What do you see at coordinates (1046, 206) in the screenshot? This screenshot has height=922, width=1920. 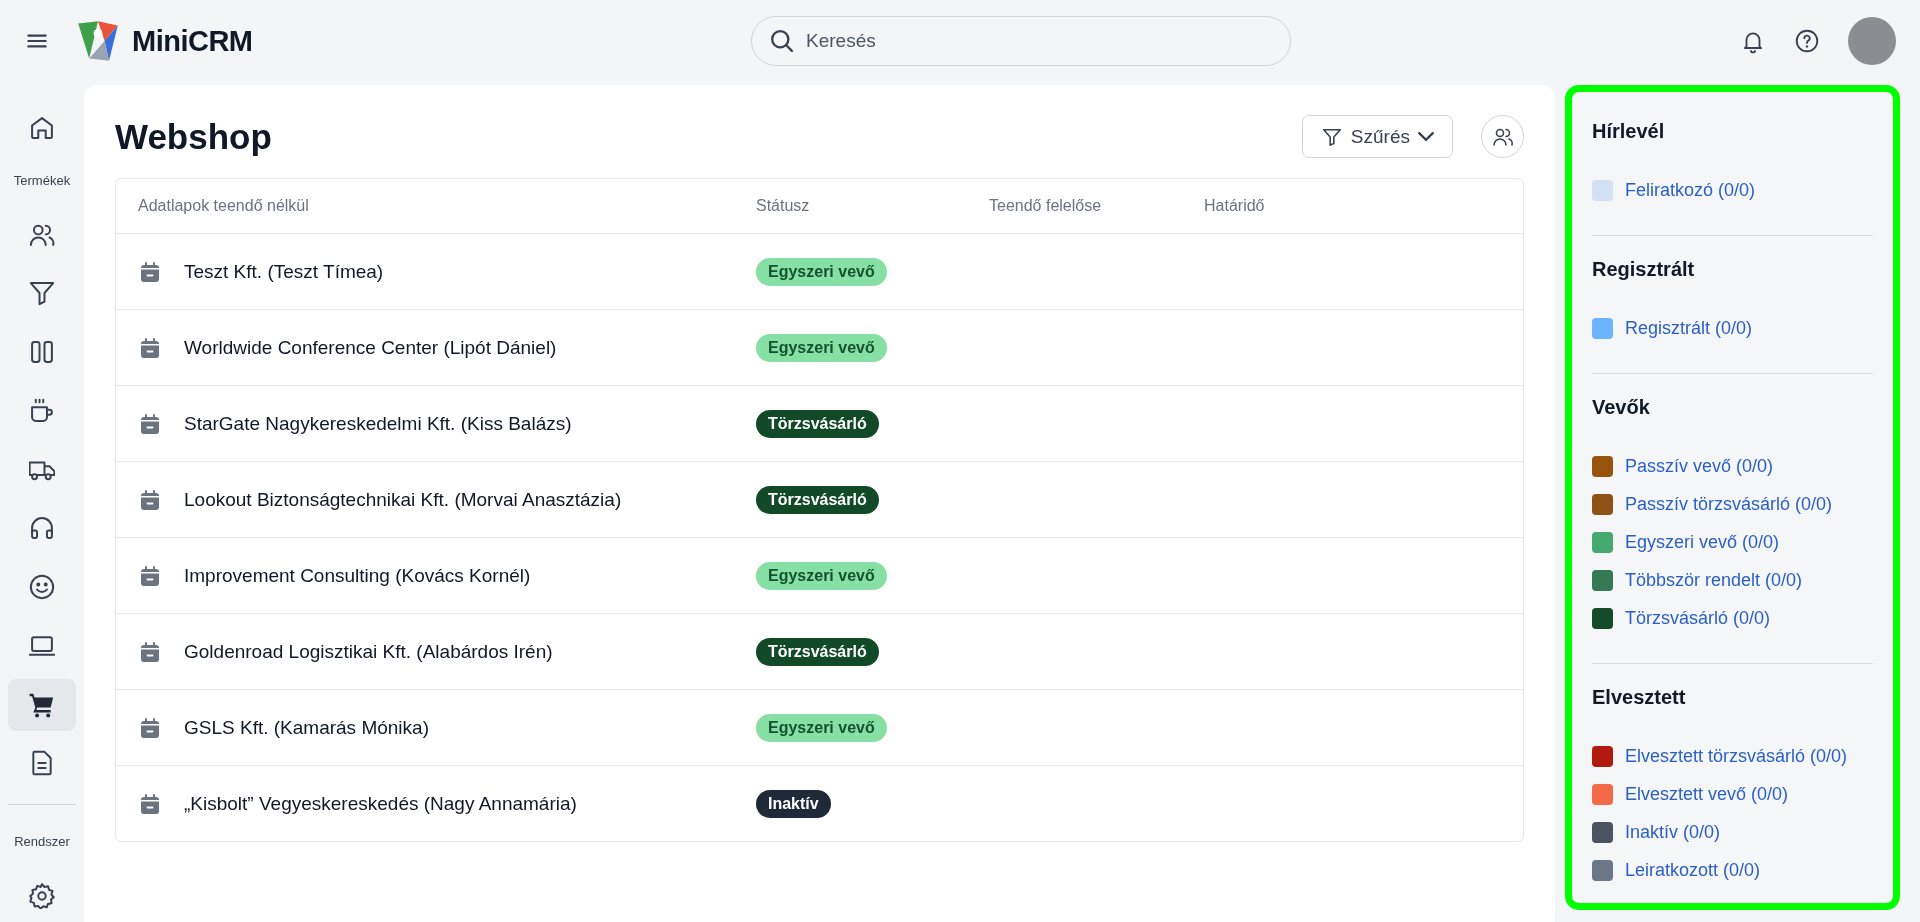 I see `column-header: Teendő felelőse` at bounding box center [1046, 206].